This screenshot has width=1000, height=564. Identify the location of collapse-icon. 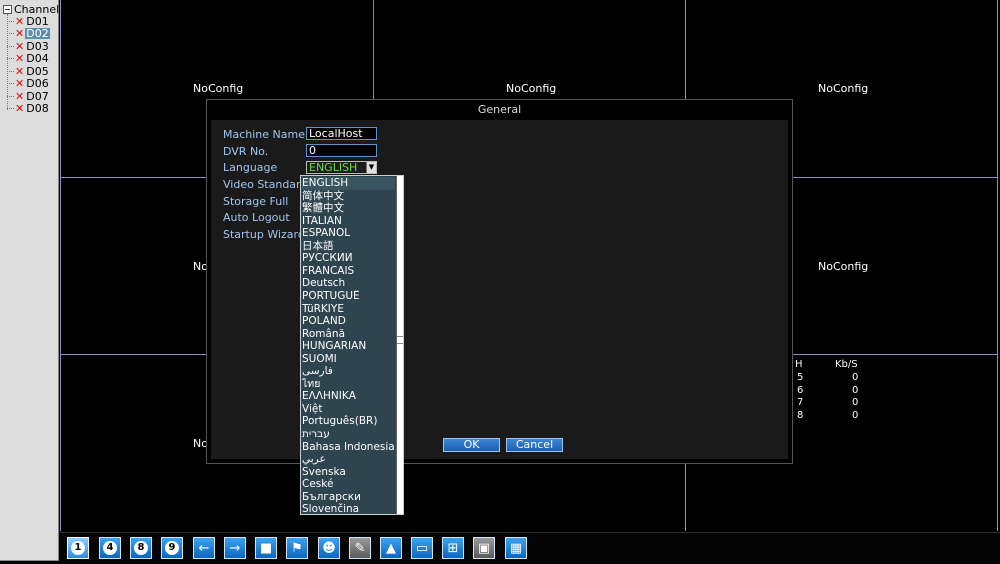
(7, 9).